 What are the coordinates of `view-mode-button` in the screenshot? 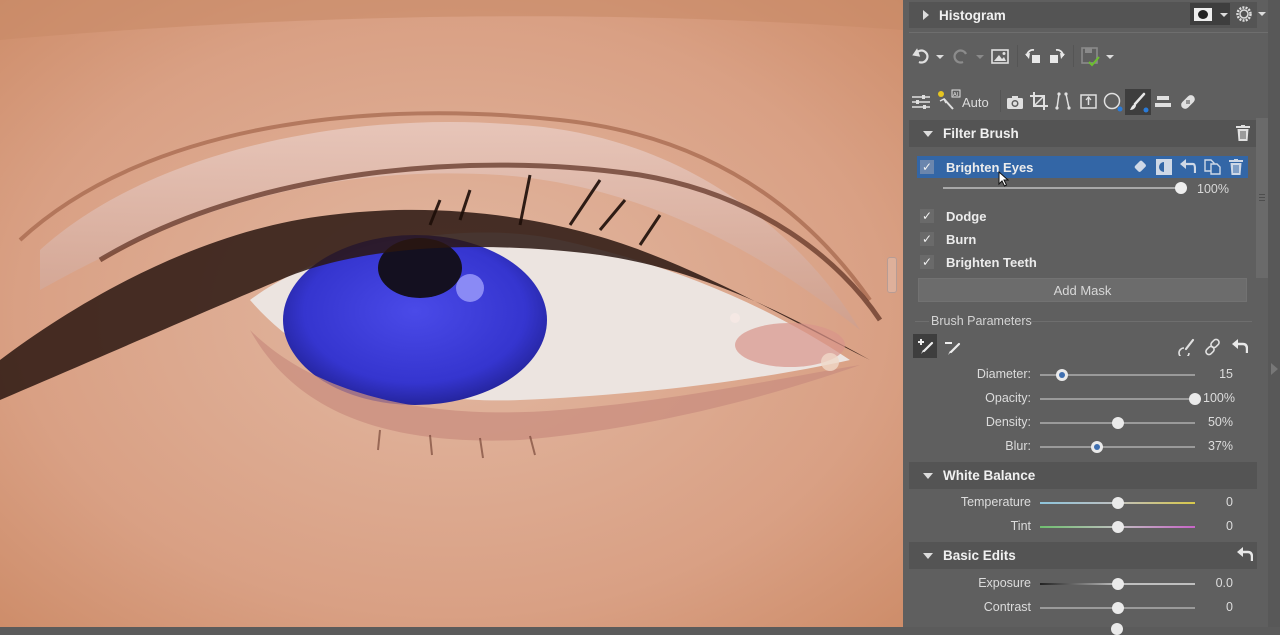 It's located at (1210, 14).